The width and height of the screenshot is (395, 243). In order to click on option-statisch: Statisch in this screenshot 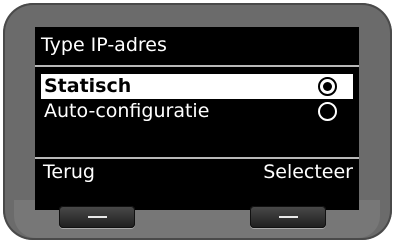, I will do `click(197, 86)`.